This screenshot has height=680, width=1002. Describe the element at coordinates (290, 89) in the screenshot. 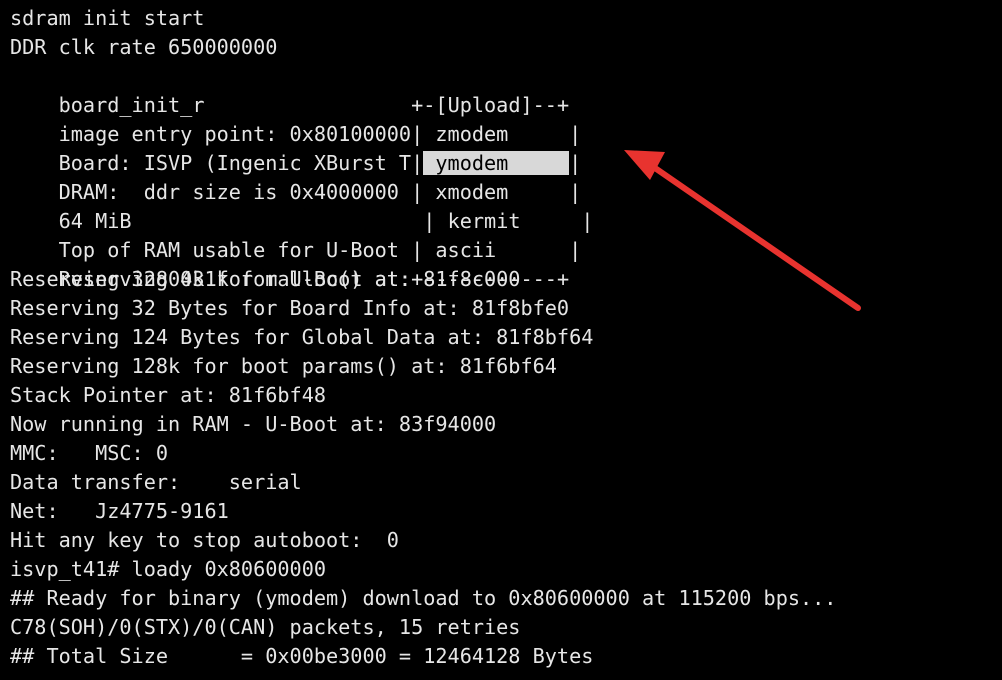

I see `terminal-line: board_init_r +-[Upload]--+` at that location.